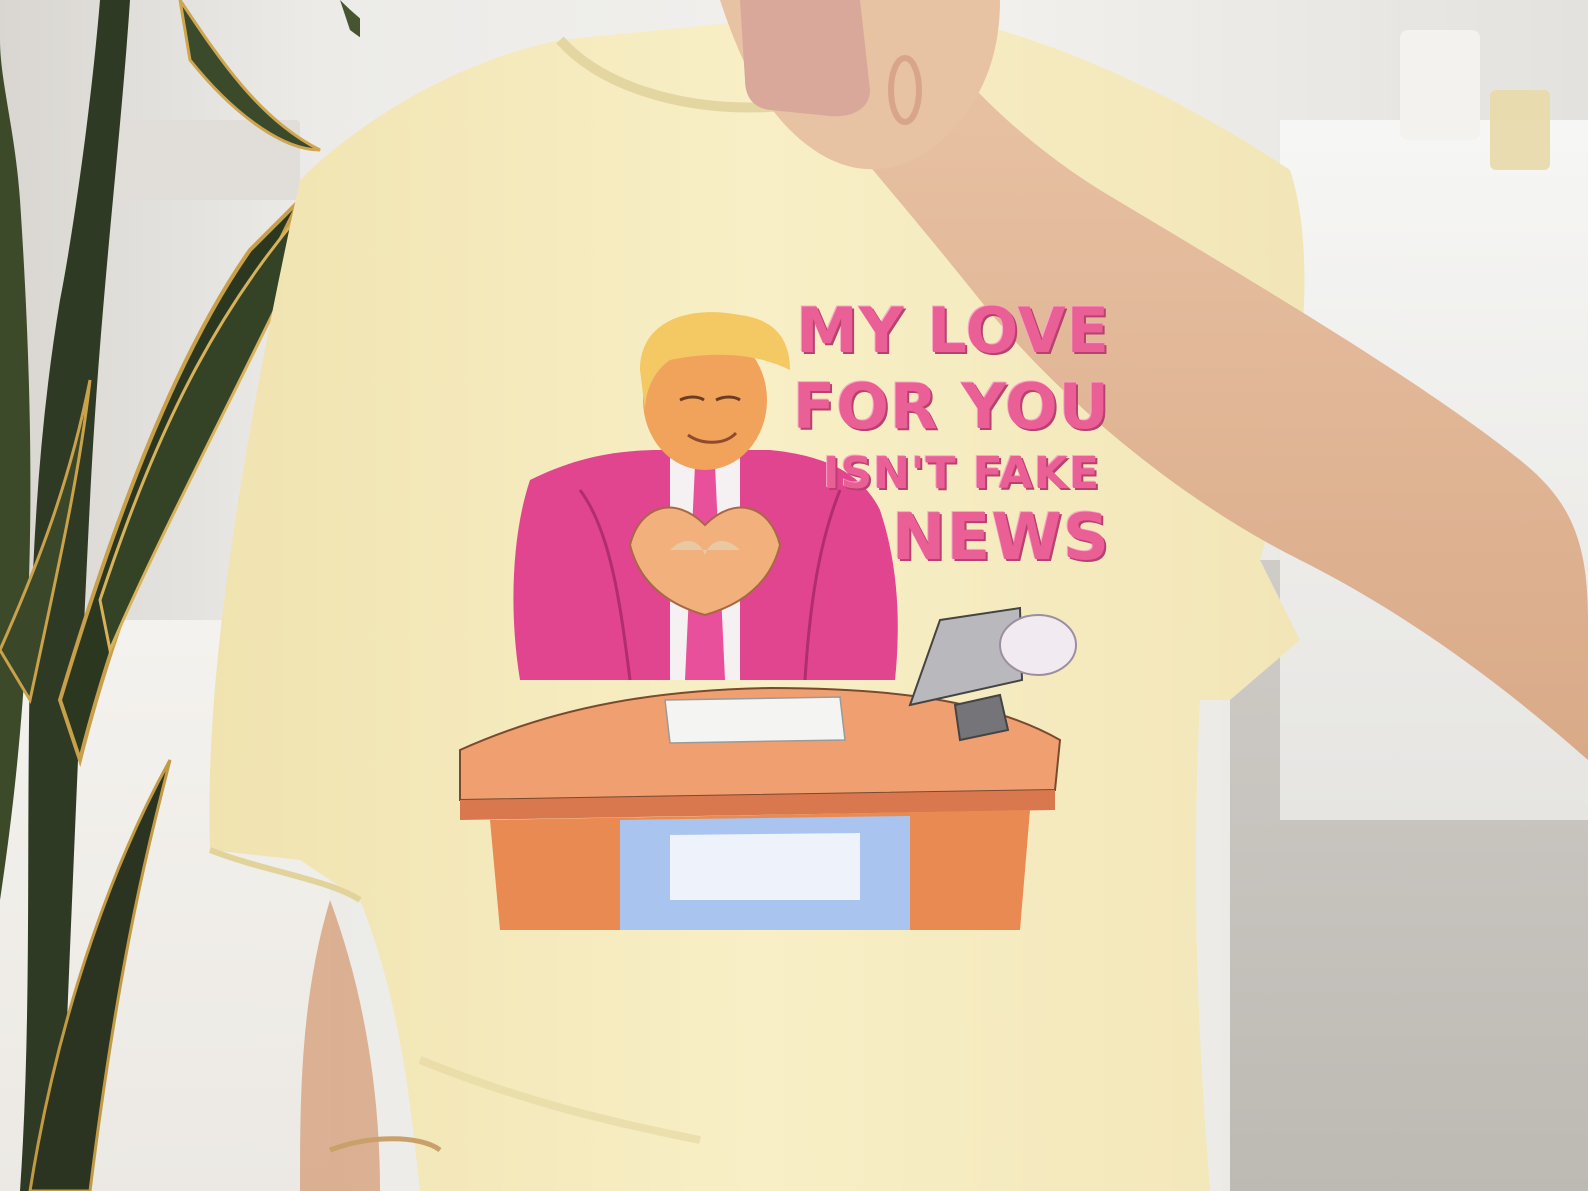 The width and height of the screenshot is (1588, 1191). What do you see at coordinates (951, 406) in the screenshot?
I see `slogan-line-2: FOR YOU` at bounding box center [951, 406].